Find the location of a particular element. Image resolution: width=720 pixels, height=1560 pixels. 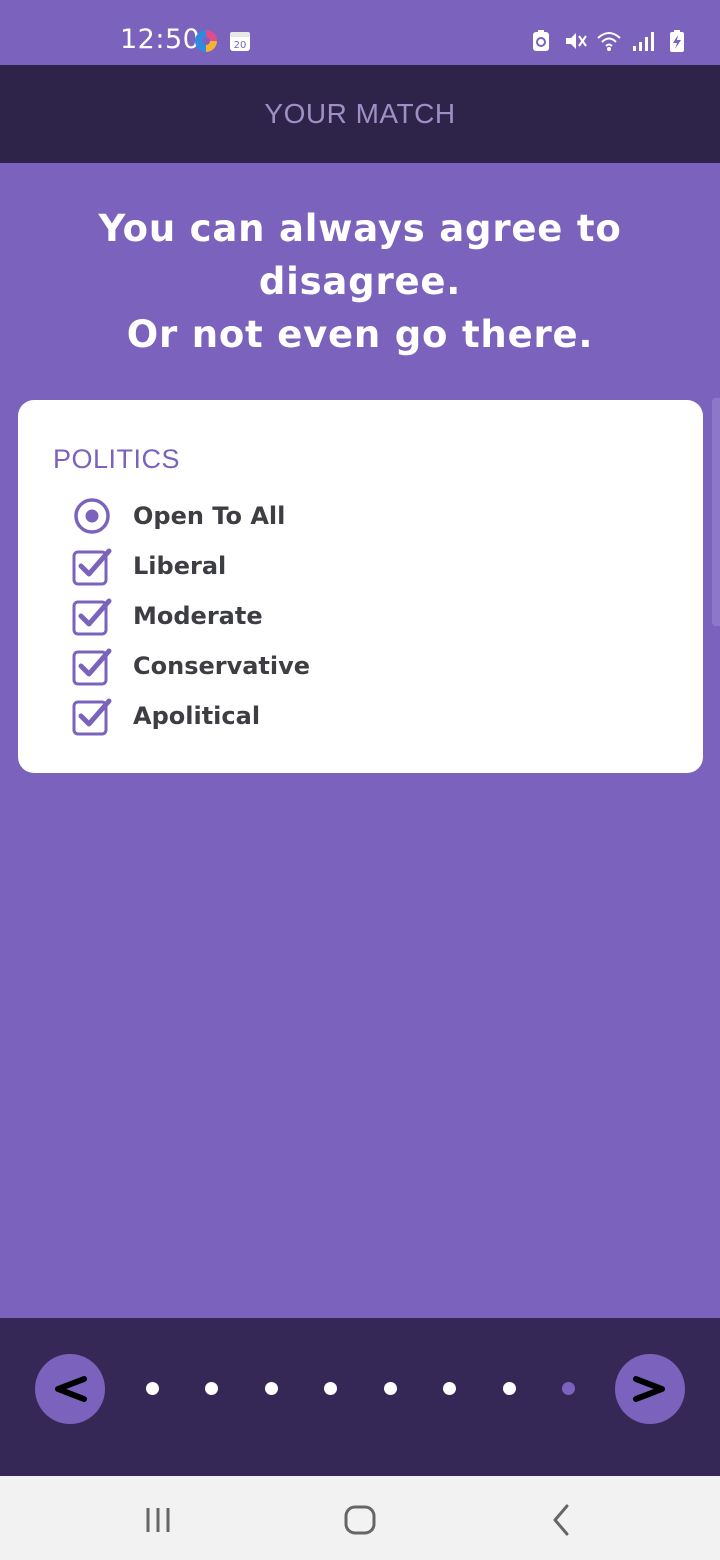

recent-apps-icon is located at coordinates (159, 1520).